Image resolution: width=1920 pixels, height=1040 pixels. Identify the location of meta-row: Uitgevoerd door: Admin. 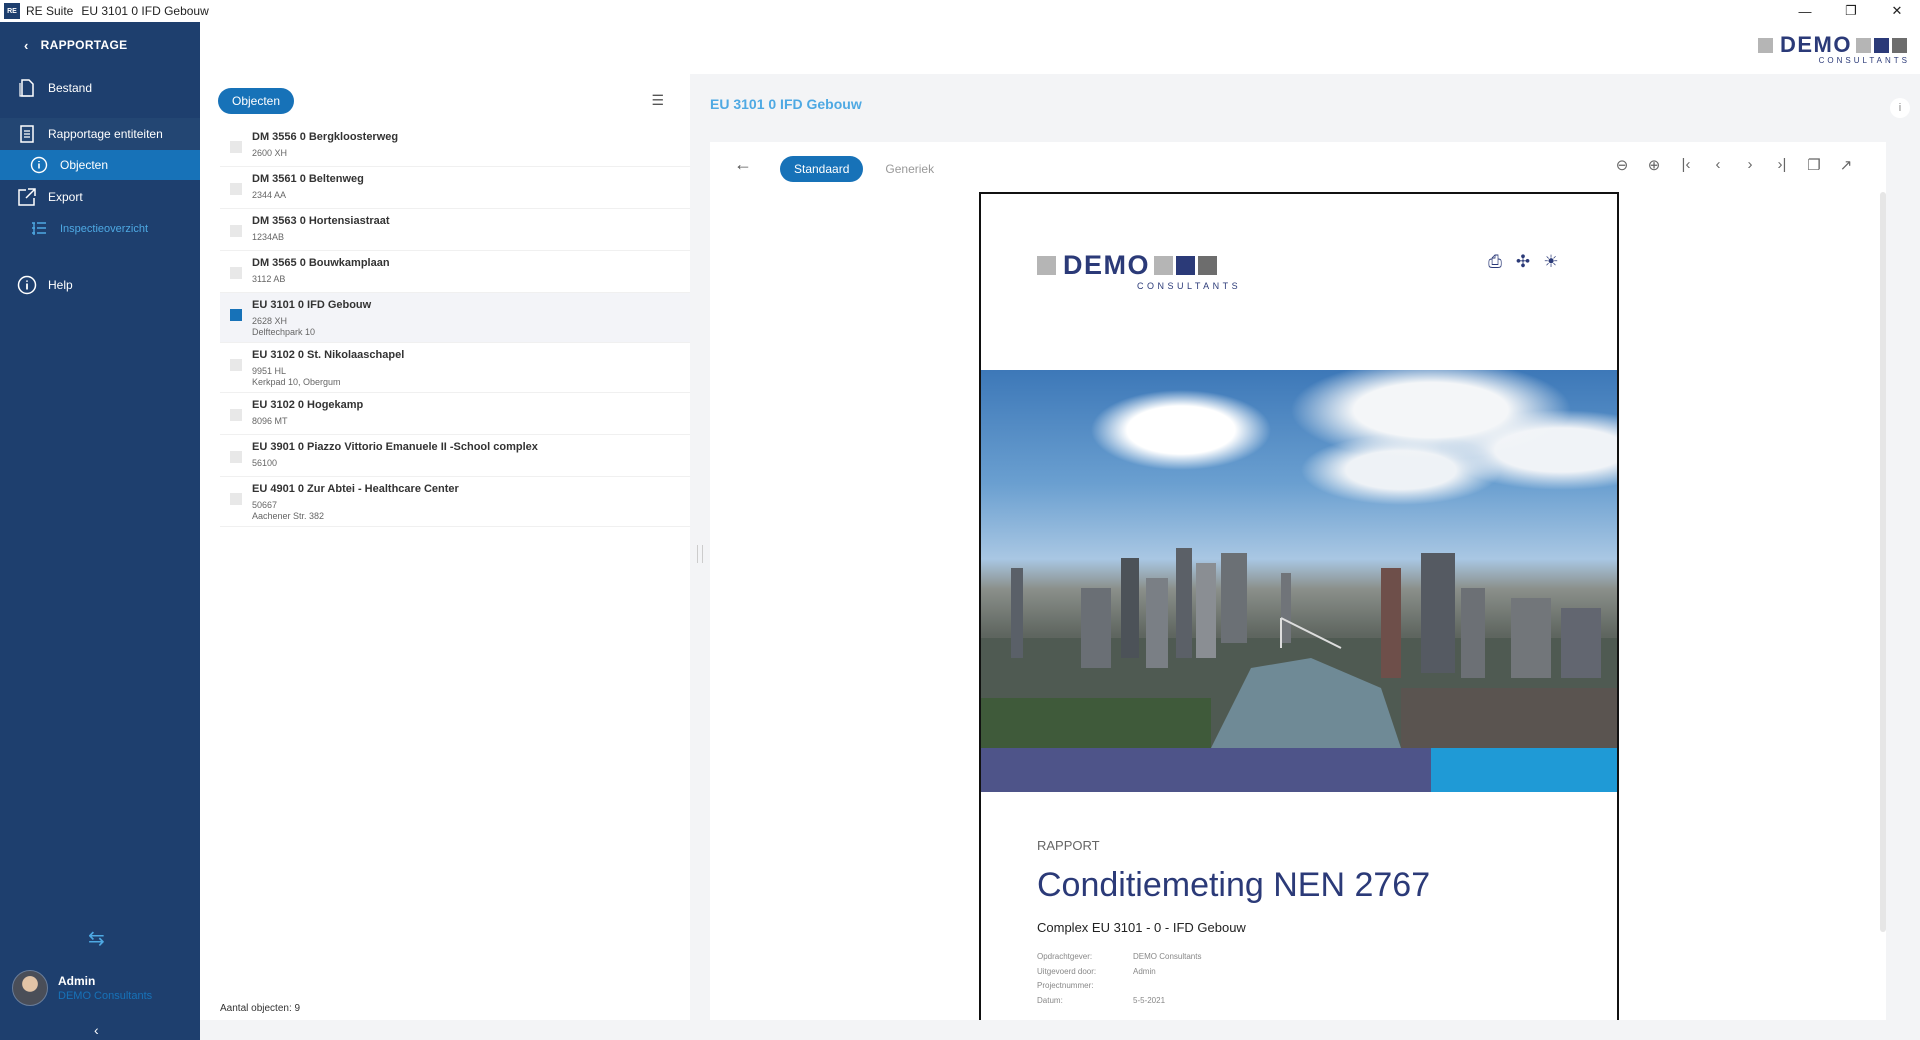
(1119, 974).